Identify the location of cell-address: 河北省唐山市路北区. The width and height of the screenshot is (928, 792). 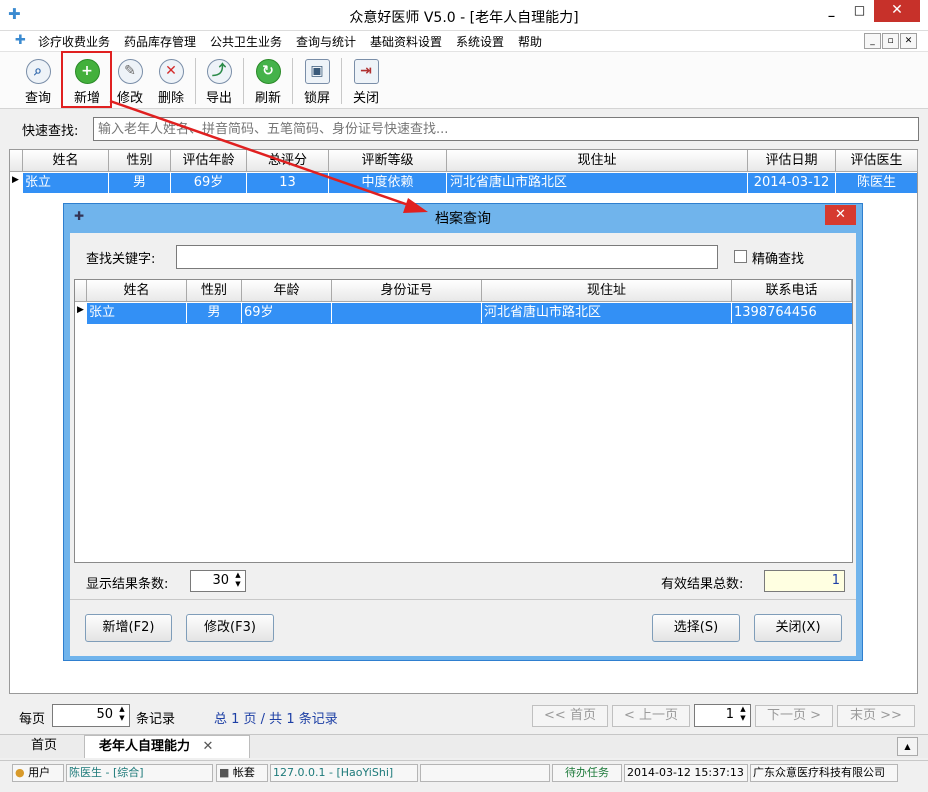
(597, 183).